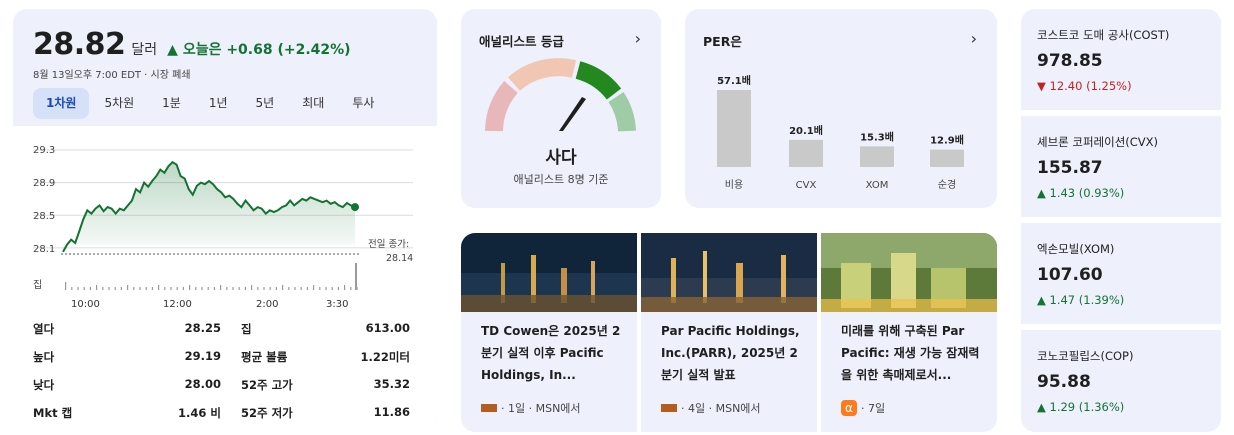  Describe the element at coordinates (265, 103) in the screenshot. I see `tab-5y: 5년` at that location.